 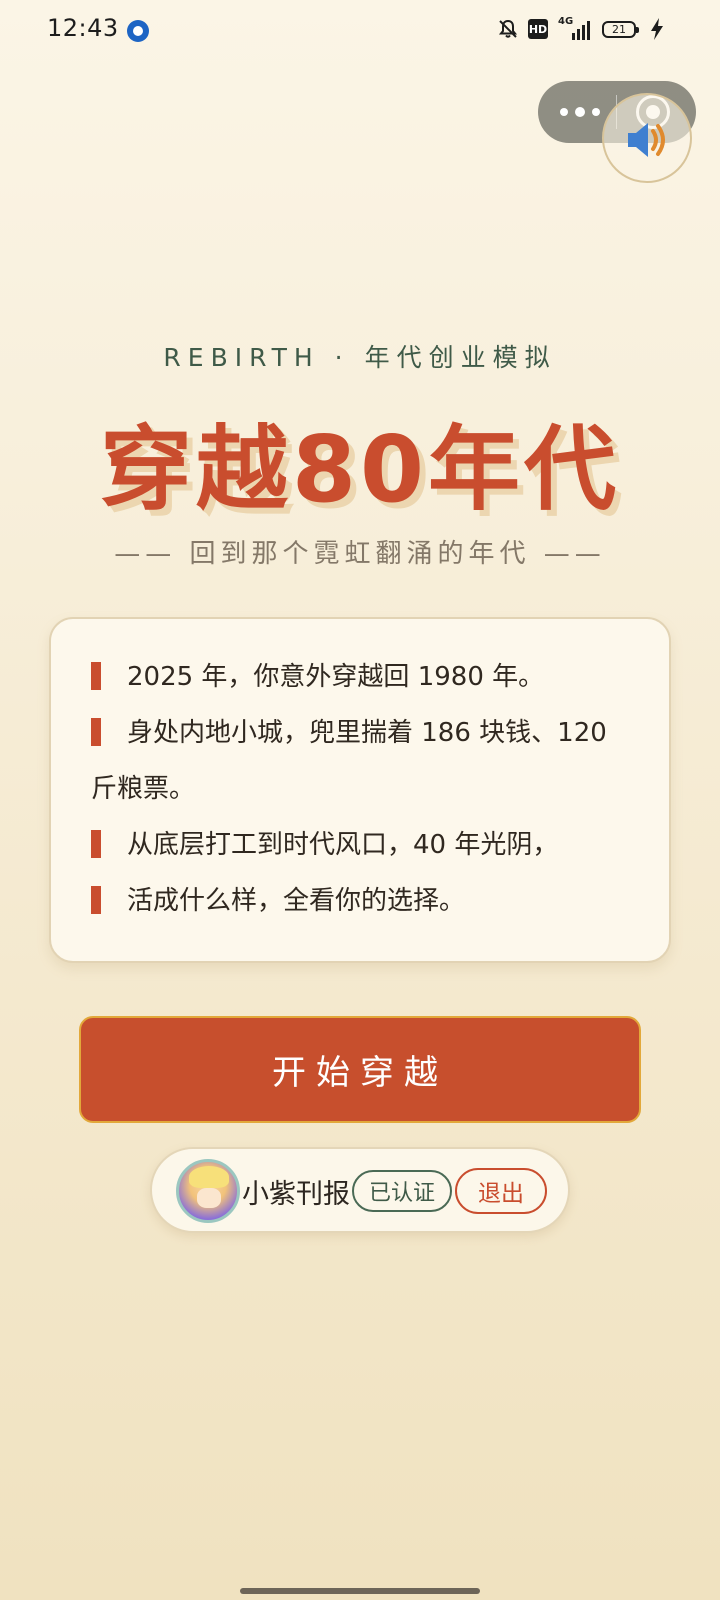 I want to click on home-indicator, so click(x=360, y=1591).